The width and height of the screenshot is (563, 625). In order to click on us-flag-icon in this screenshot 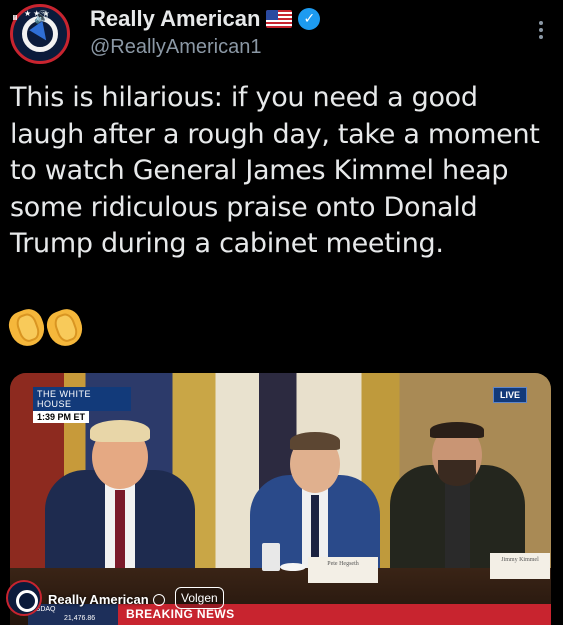, I will do `click(279, 19)`.